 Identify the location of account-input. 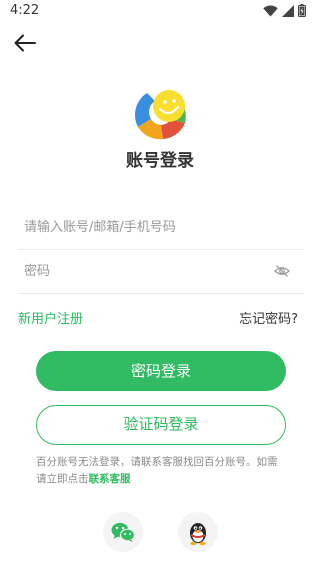
(144, 227).